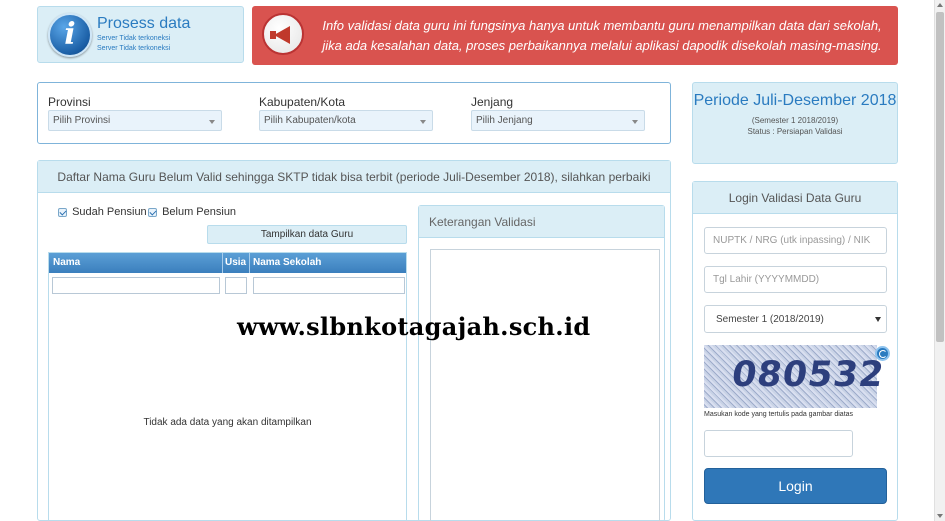 The height and width of the screenshot is (521, 945). I want to click on filter-usia-input, so click(236, 285).